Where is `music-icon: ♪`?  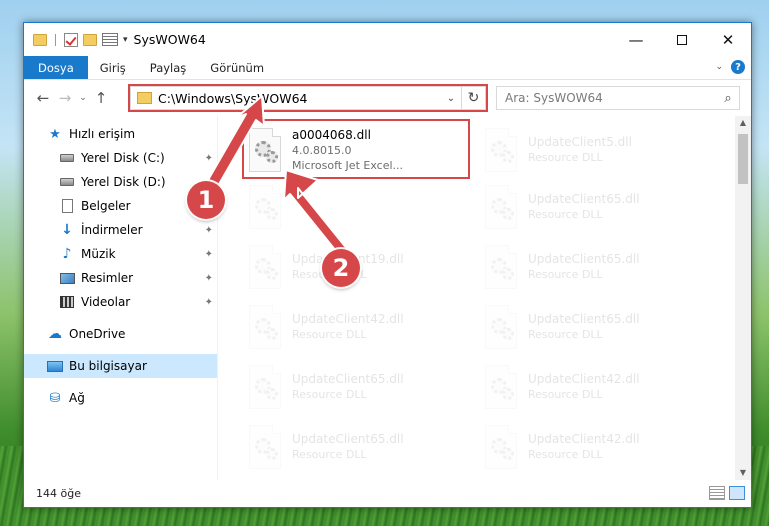 music-icon: ♪ is located at coordinates (67, 254).